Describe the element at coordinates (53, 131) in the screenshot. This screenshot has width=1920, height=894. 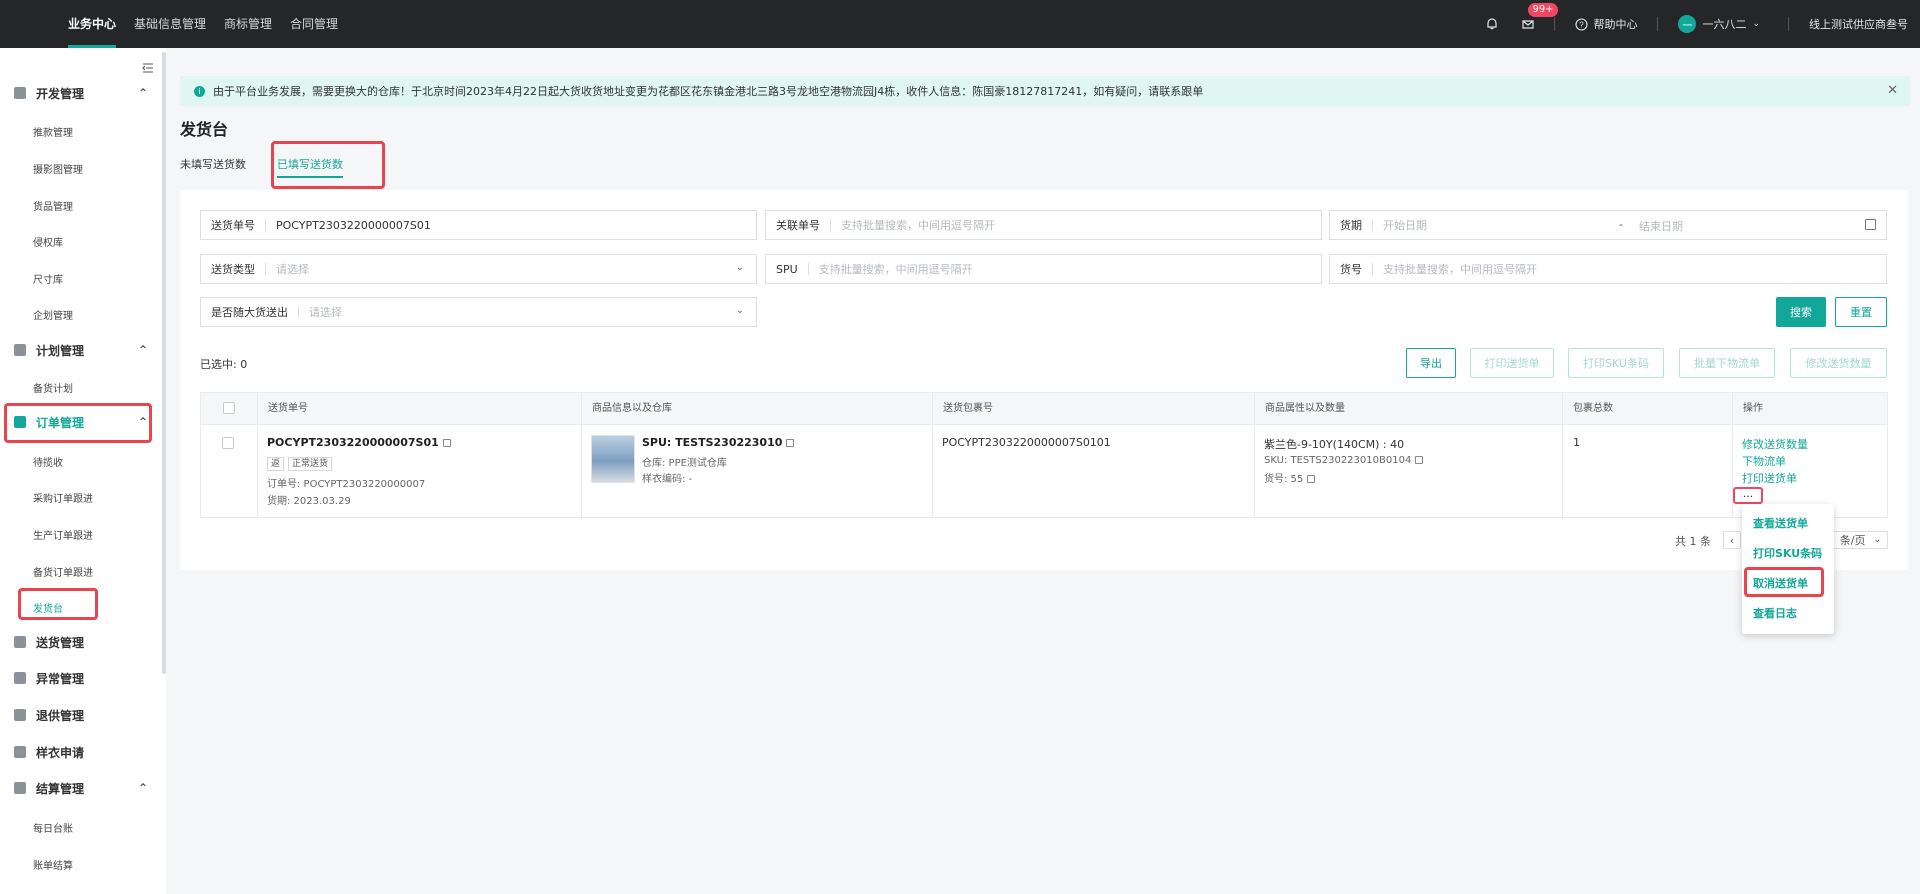
I see `sidebar-item-push: 推款管理` at that location.